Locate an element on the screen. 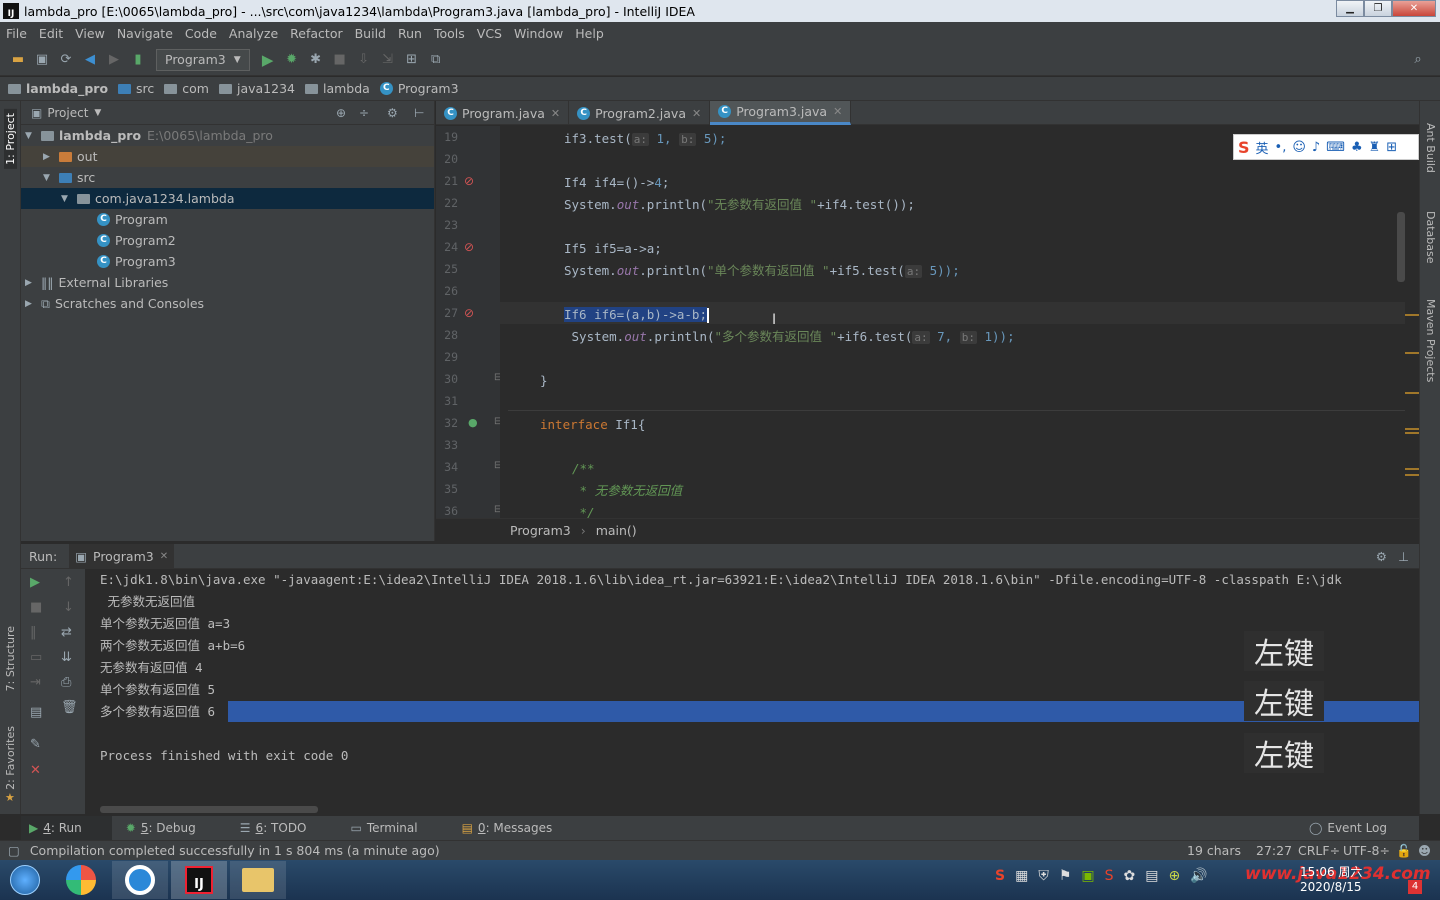 The height and width of the screenshot is (900, 1440). grid-icon: ⊞ is located at coordinates (1391, 147).